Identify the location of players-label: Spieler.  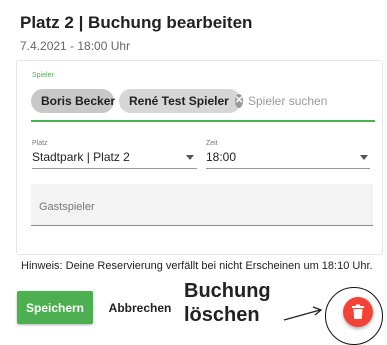
(43, 75).